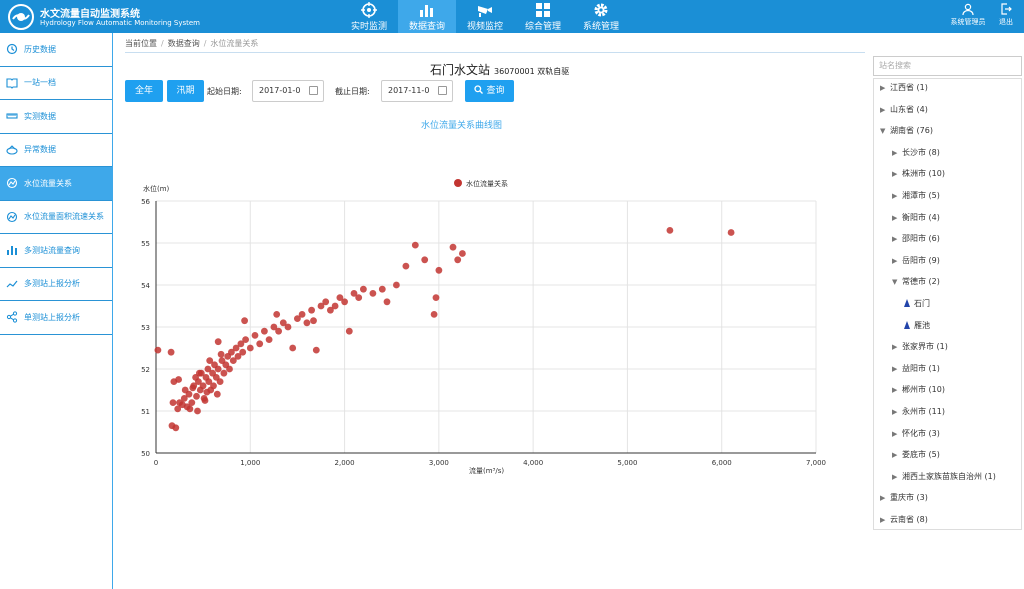  What do you see at coordinates (56, 150) in the screenshot?
I see `sidebar-item-abnormal: 异常数据` at bounding box center [56, 150].